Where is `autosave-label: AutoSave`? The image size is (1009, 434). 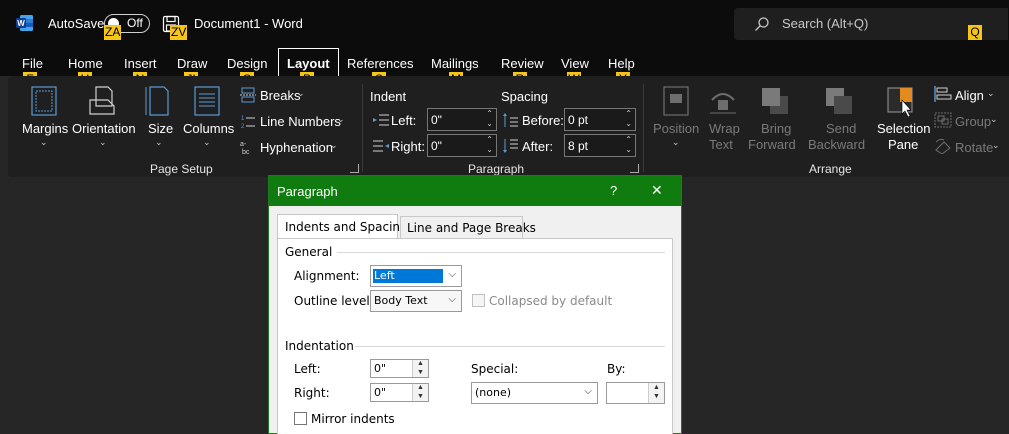
autosave-label: AutoSave is located at coordinates (76, 23).